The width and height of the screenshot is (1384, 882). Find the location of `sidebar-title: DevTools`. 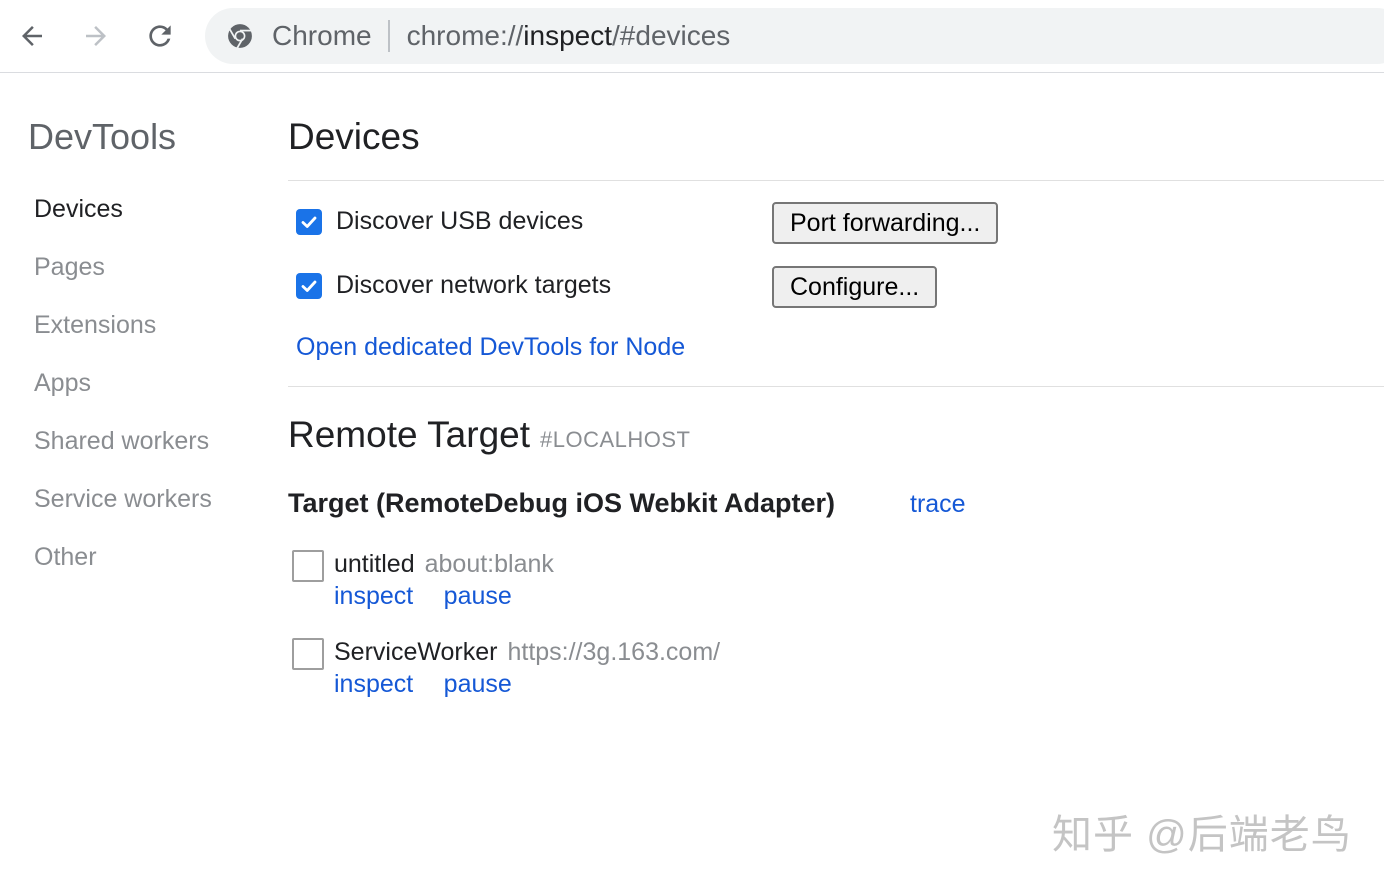

sidebar-title: DevTools is located at coordinates (102, 136).